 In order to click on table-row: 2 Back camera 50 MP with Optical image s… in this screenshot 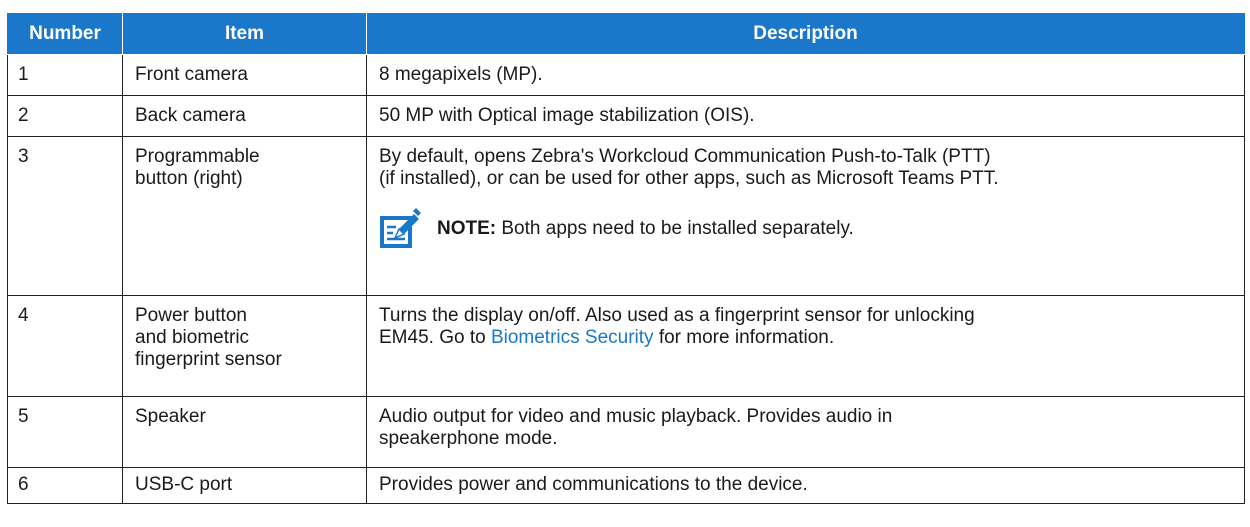, I will do `click(626, 116)`.